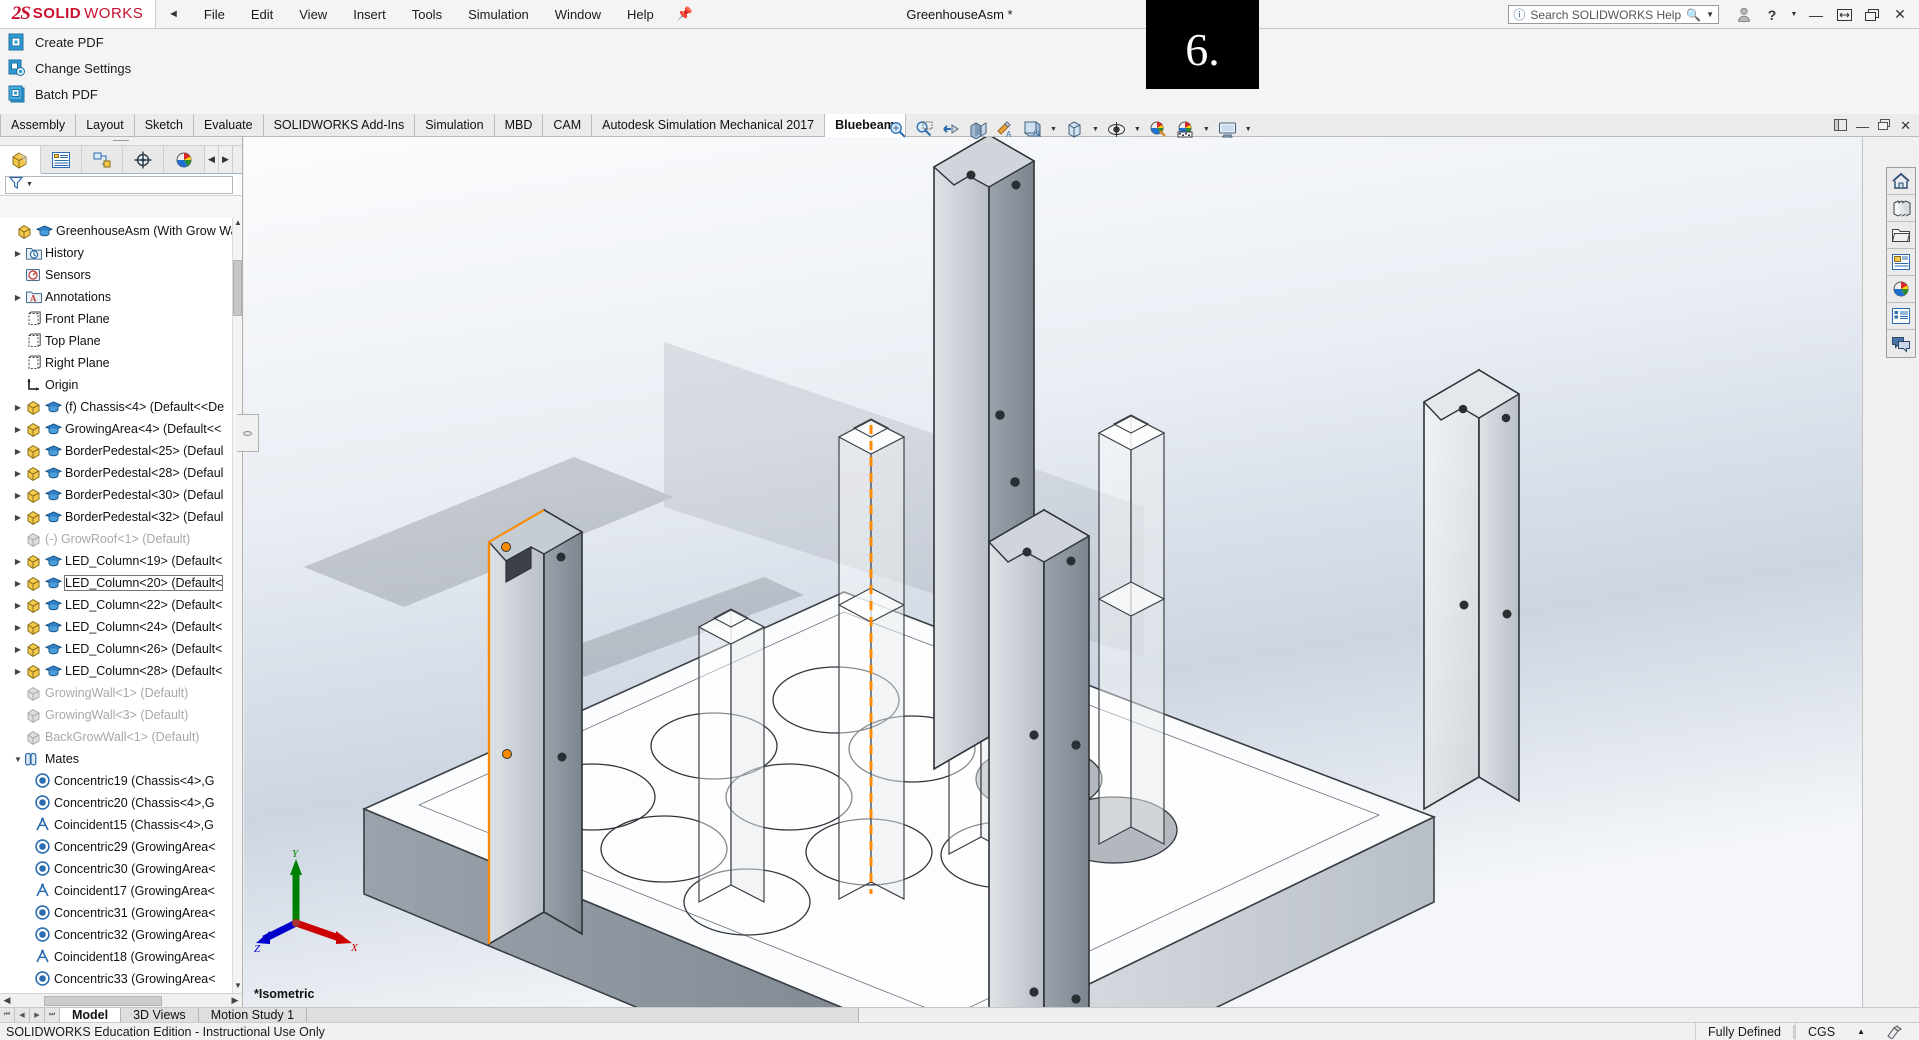 Image resolution: width=1919 pixels, height=1040 pixels. I want to click on tree-hscroll-track, so click(121, 1000).